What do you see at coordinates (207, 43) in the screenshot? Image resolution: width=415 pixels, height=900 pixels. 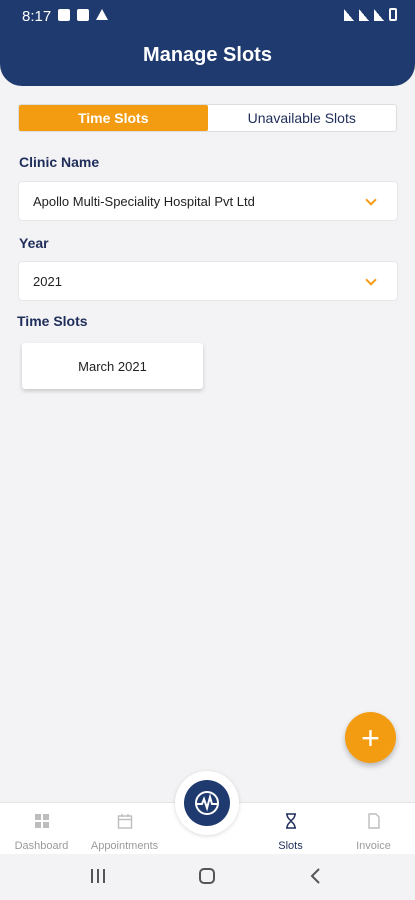 I see `app-header: 8:17 Manage Slots` at bounding box center [207, 43].